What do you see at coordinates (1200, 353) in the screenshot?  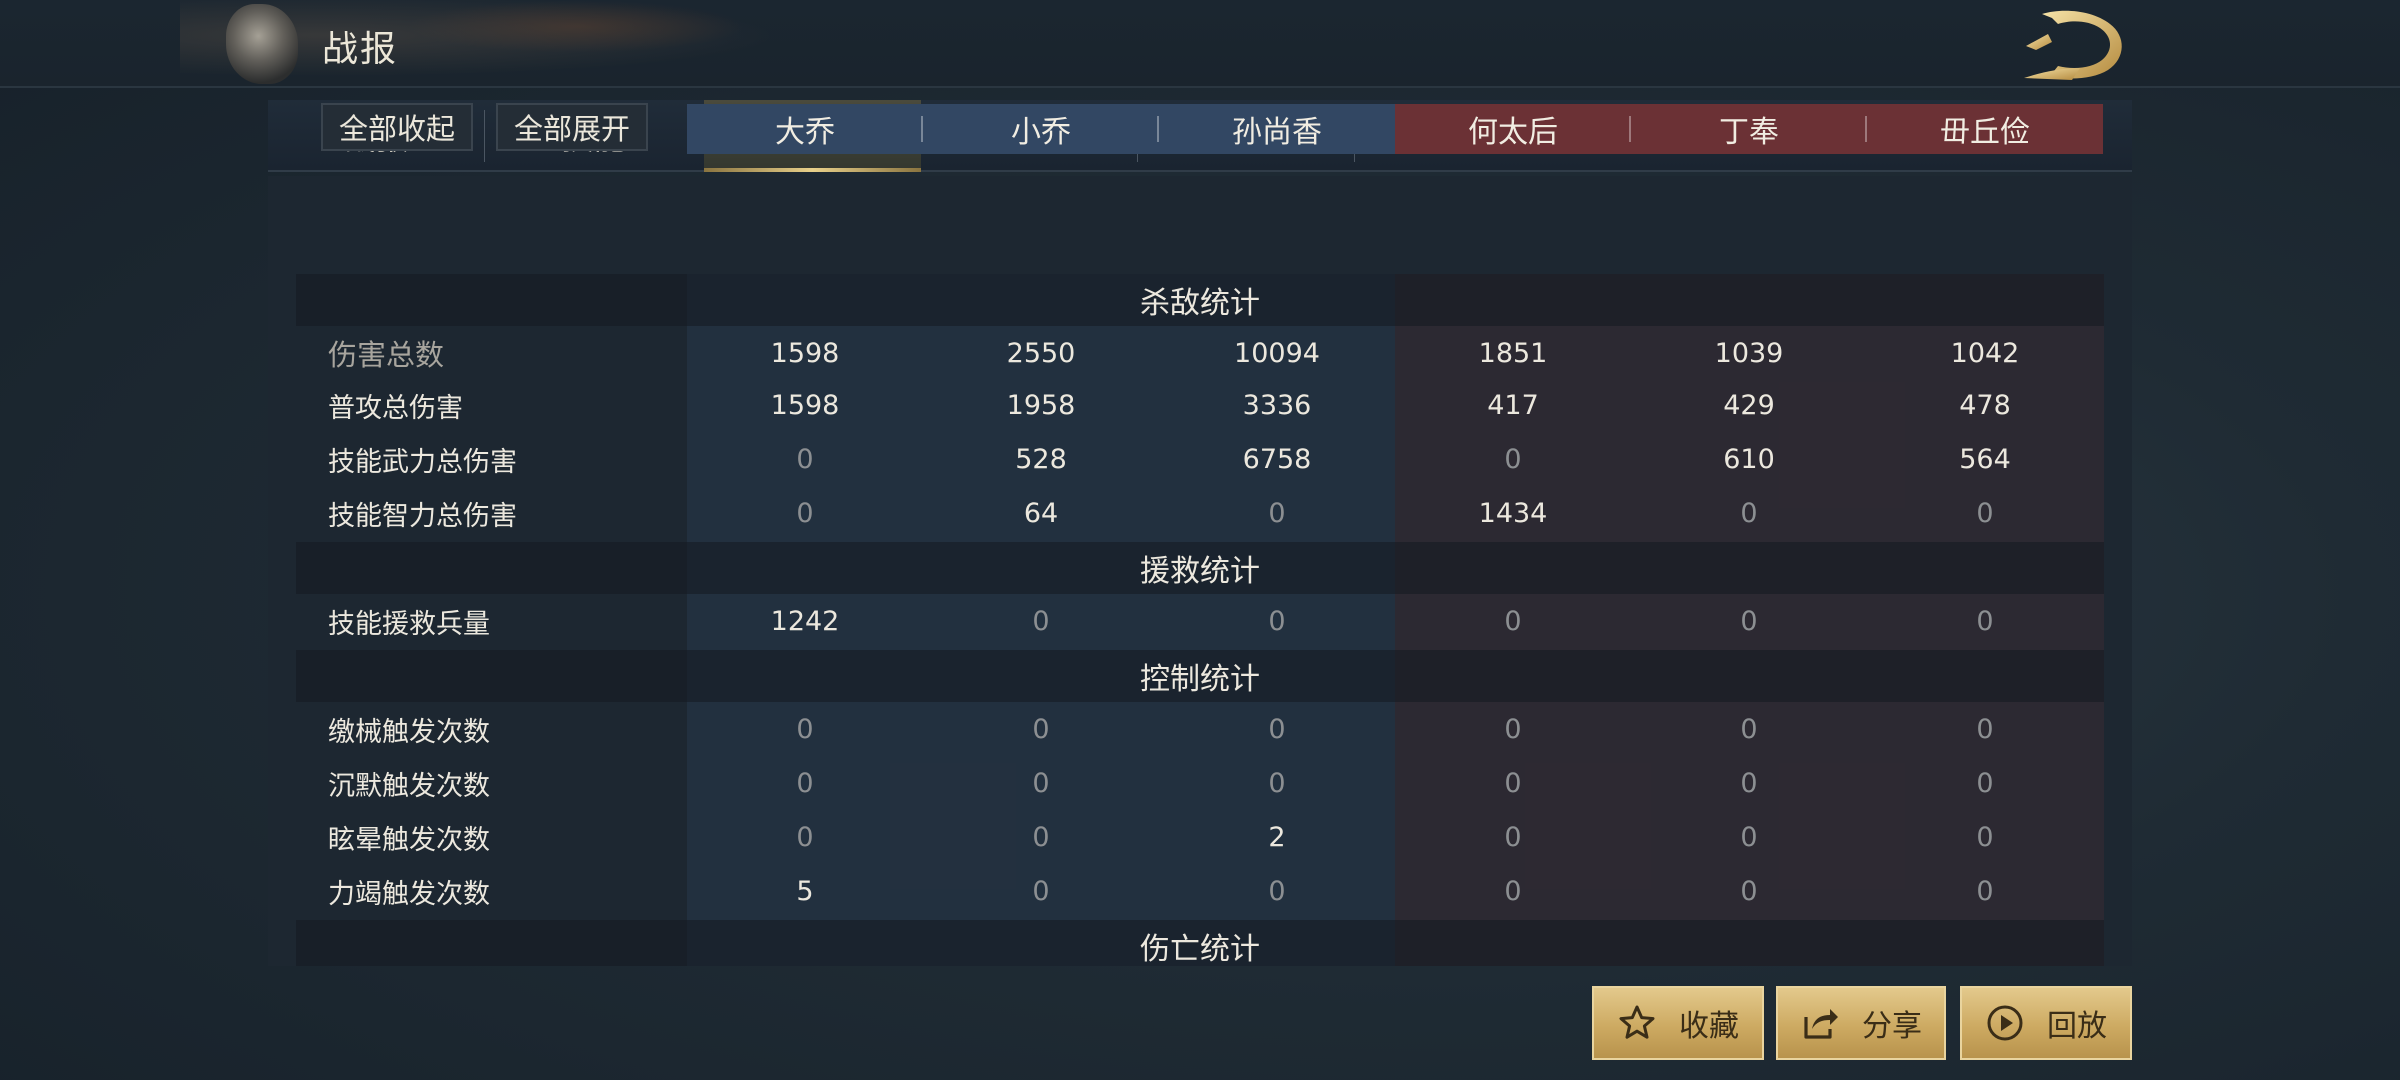 I see `table-row: 伤害总数 1598 2550 10094 1851 1039 1042` at bounding box center [1200, 353].